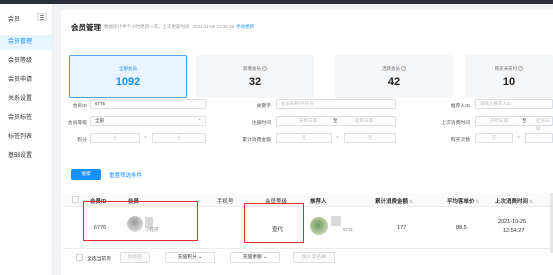 This screenshot has width=553, height=275. Describe the element at coordinates (26, 80) in the screenshot. I see `sidebar-item-member-application: 会员申请` at that location.